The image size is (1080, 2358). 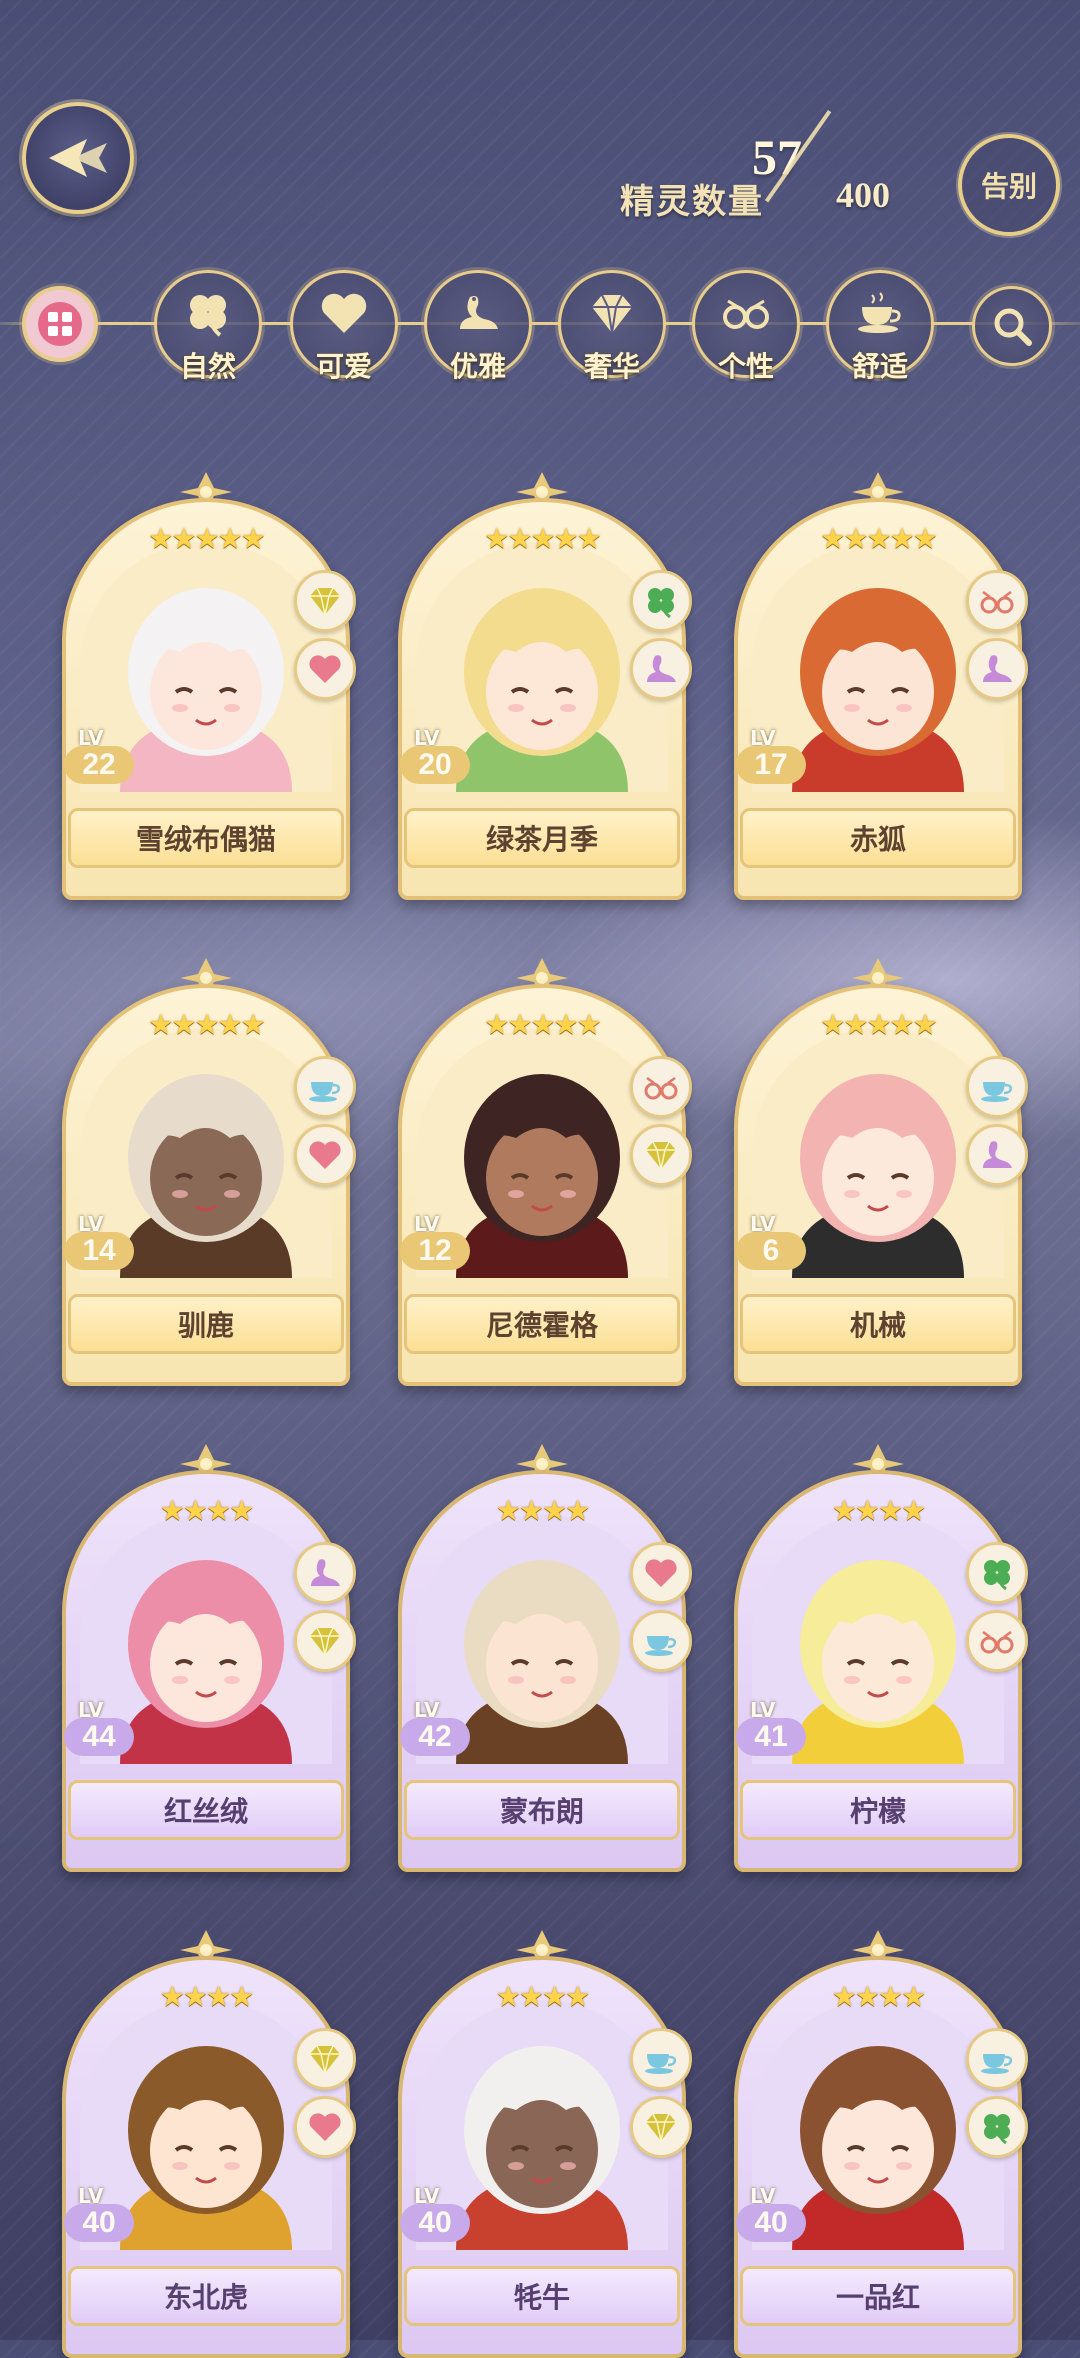 I want to click on spirit-name: 绿茶月季, so click(x=542, y=838).